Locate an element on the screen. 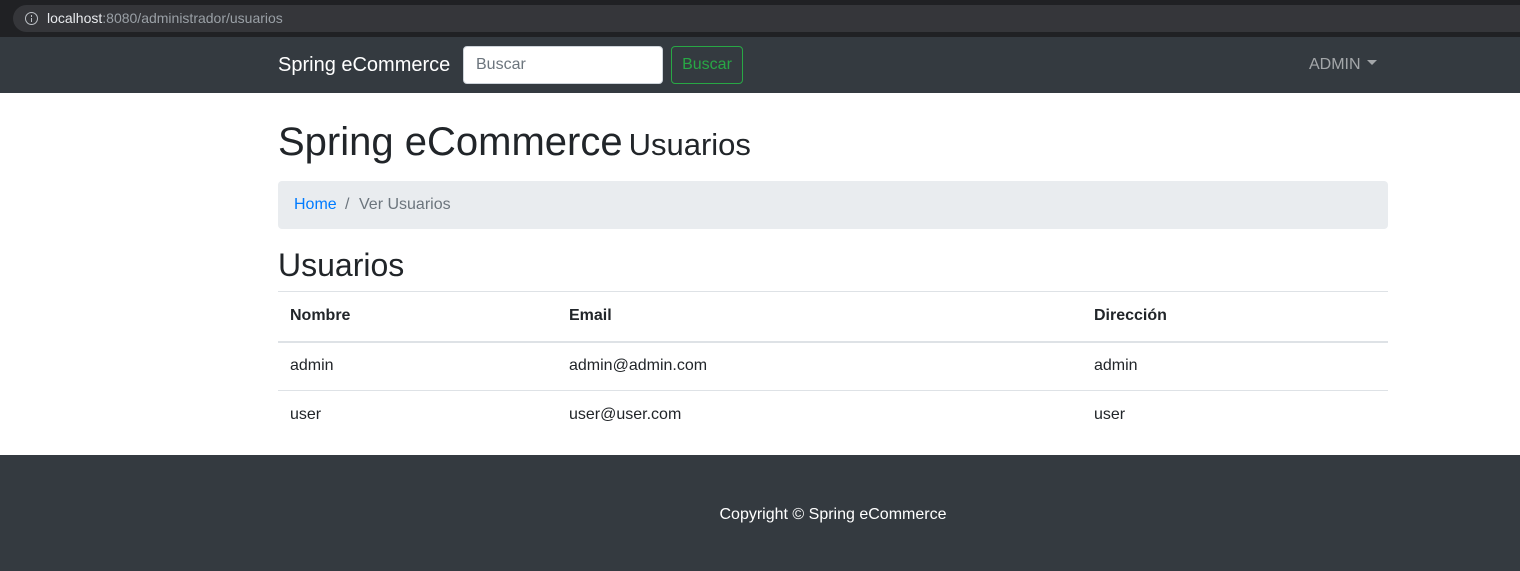  column-header-direccion: Dirección is located at coordinates (1235, 317).